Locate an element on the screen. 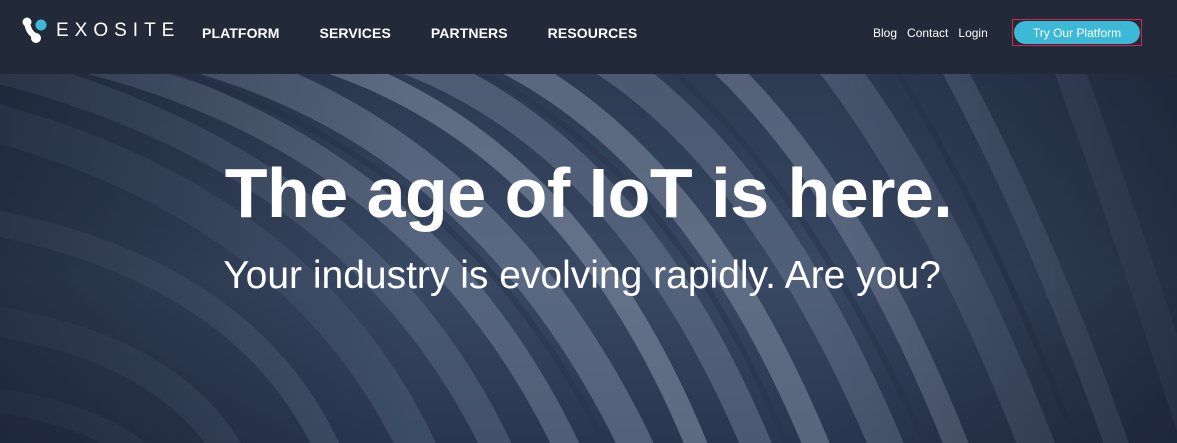  nav-resources: RESOURCES is located at coordinates (593, 33).